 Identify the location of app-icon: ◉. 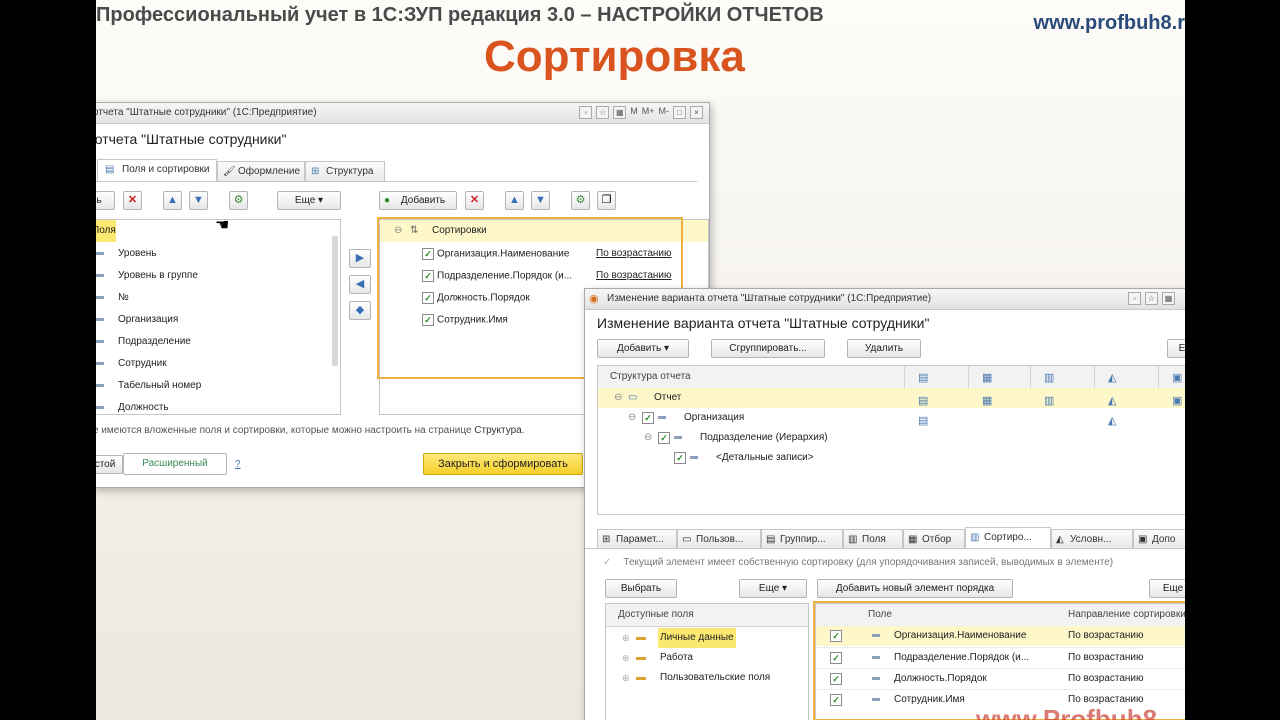
(594, 299).